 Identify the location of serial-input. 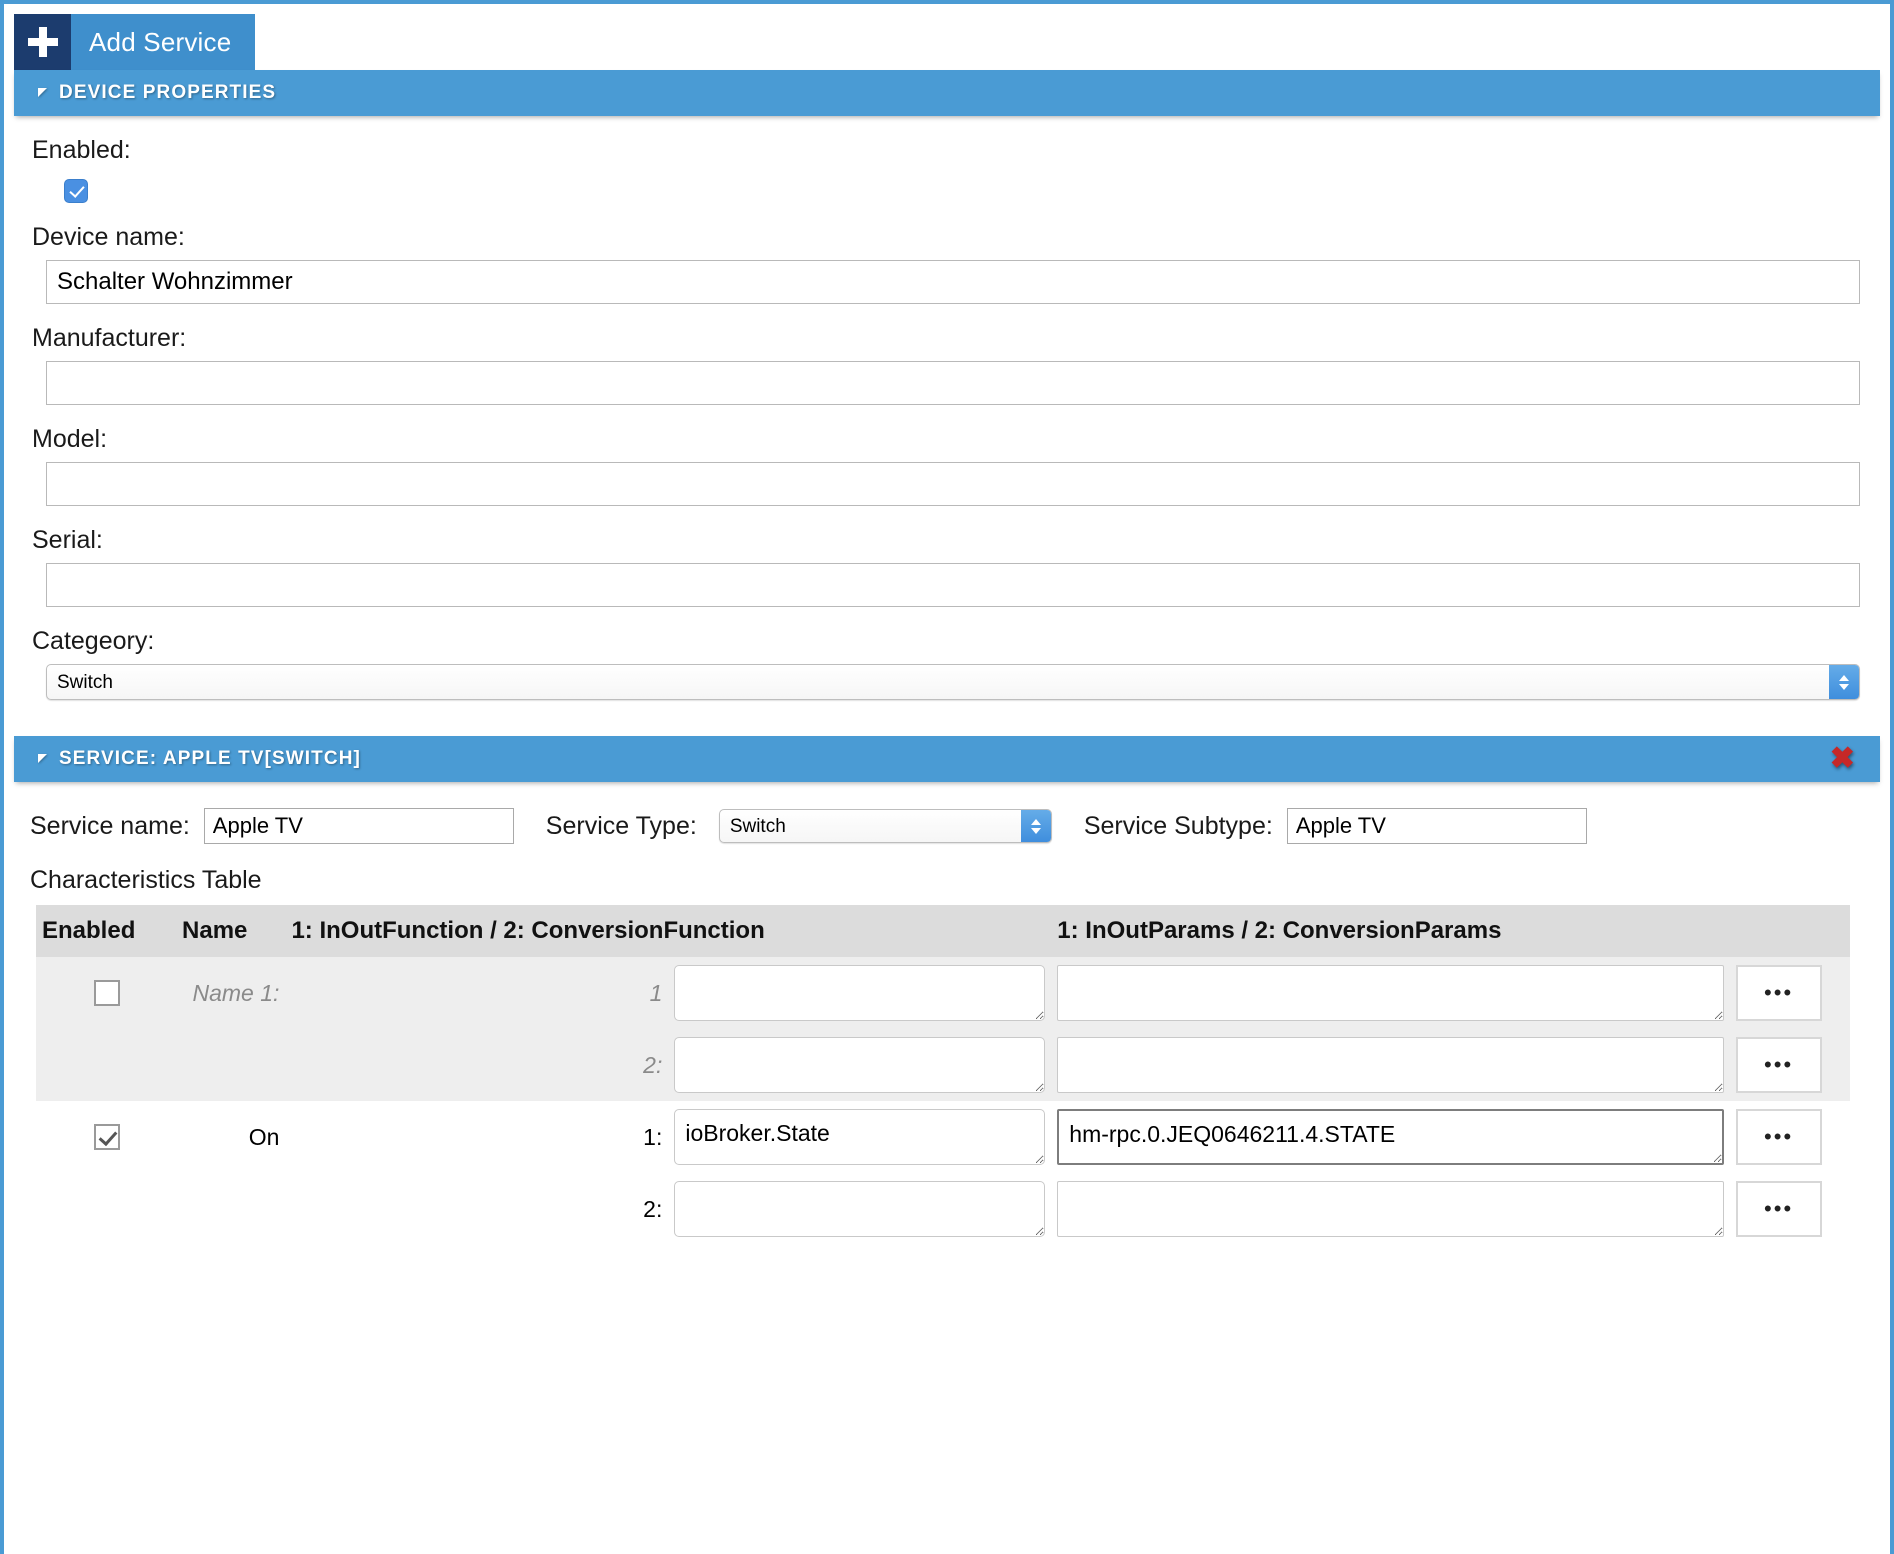
(953, 585).